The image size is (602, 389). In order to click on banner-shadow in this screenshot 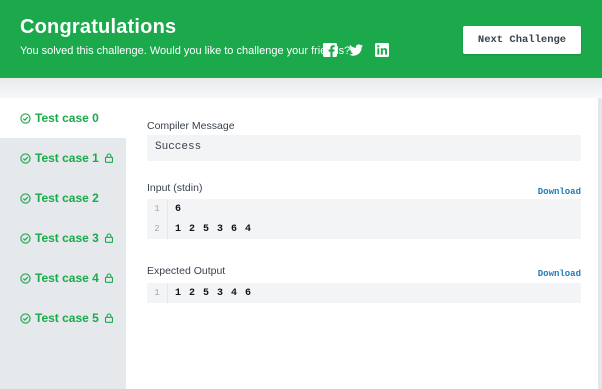, I will do `click(301, 88)`.